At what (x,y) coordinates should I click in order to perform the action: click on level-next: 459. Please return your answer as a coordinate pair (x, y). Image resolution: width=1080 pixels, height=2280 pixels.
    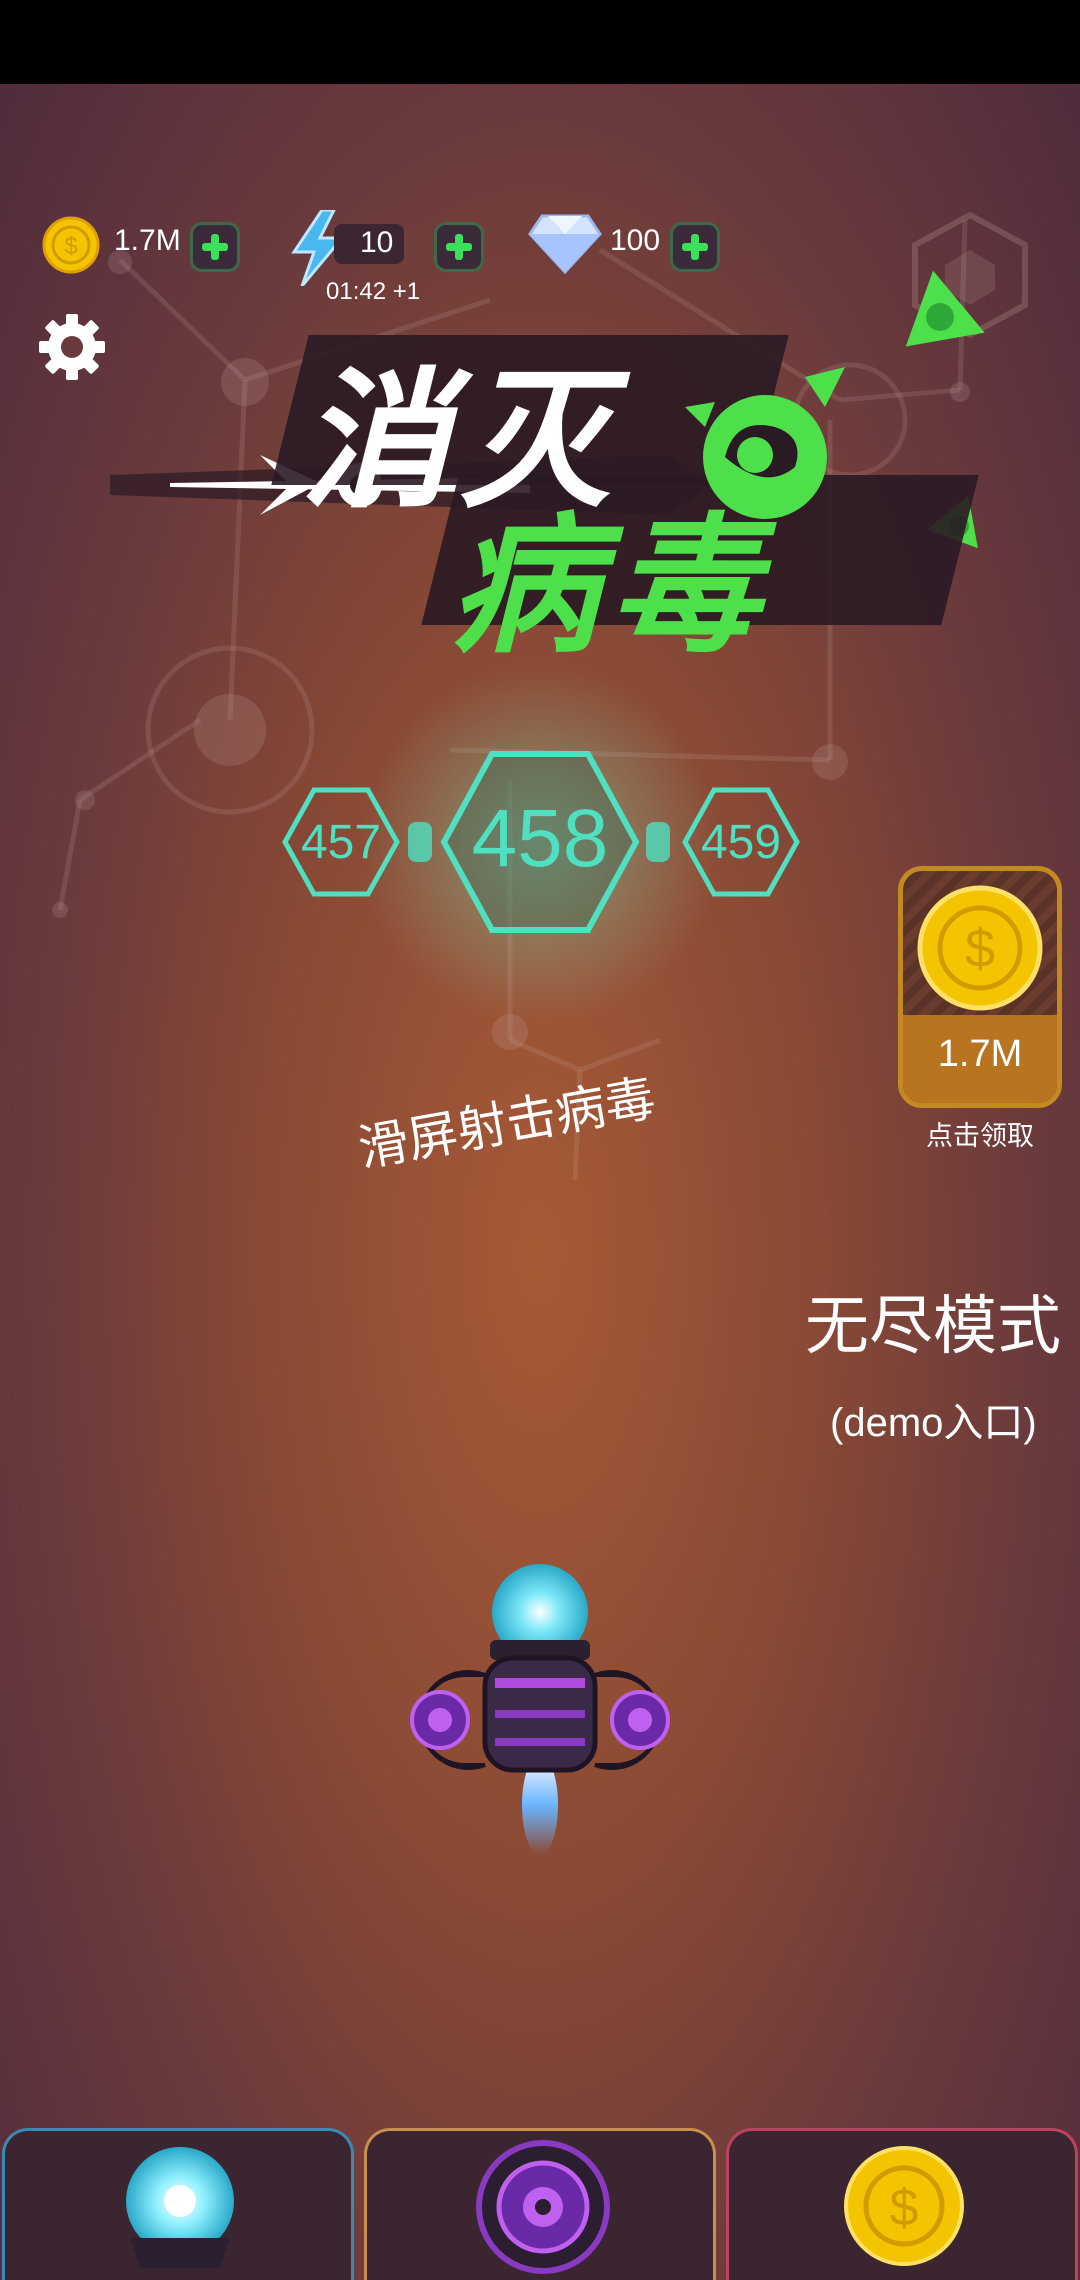
    Looking at the image, I should click on (741, 842).